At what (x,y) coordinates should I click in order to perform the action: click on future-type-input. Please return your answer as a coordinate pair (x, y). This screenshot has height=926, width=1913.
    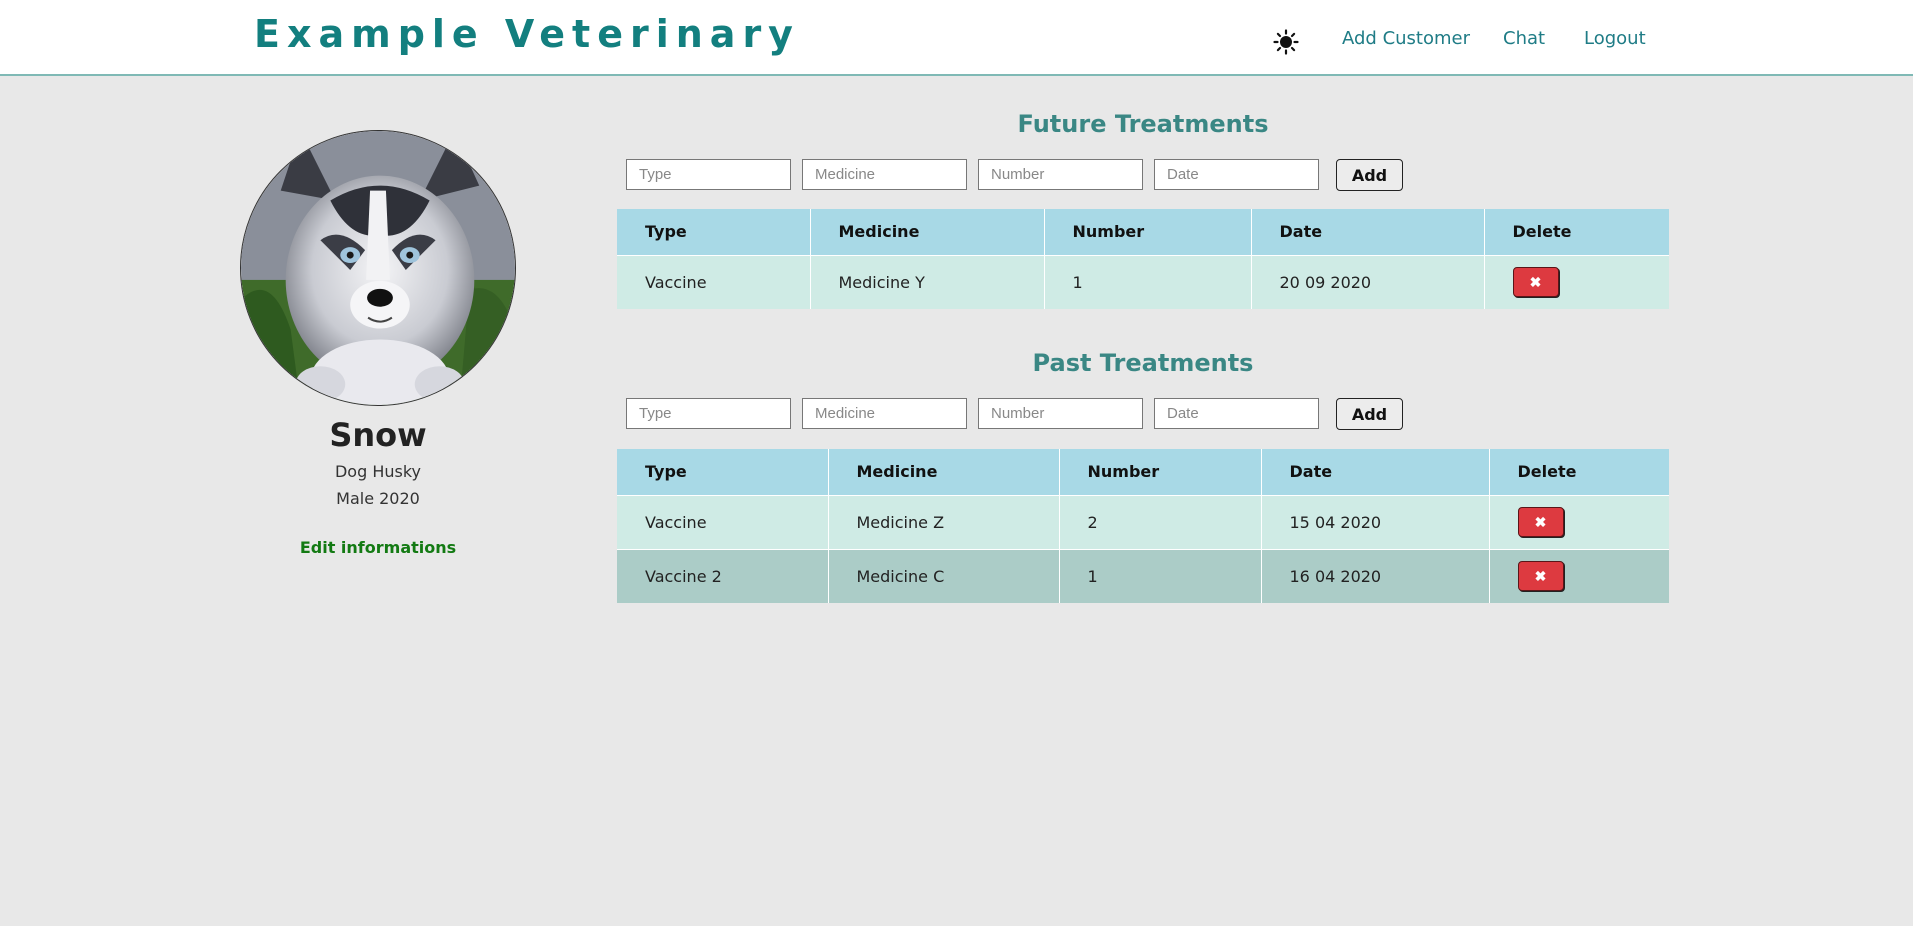
    Looking at the image, I should click on (708, 174).